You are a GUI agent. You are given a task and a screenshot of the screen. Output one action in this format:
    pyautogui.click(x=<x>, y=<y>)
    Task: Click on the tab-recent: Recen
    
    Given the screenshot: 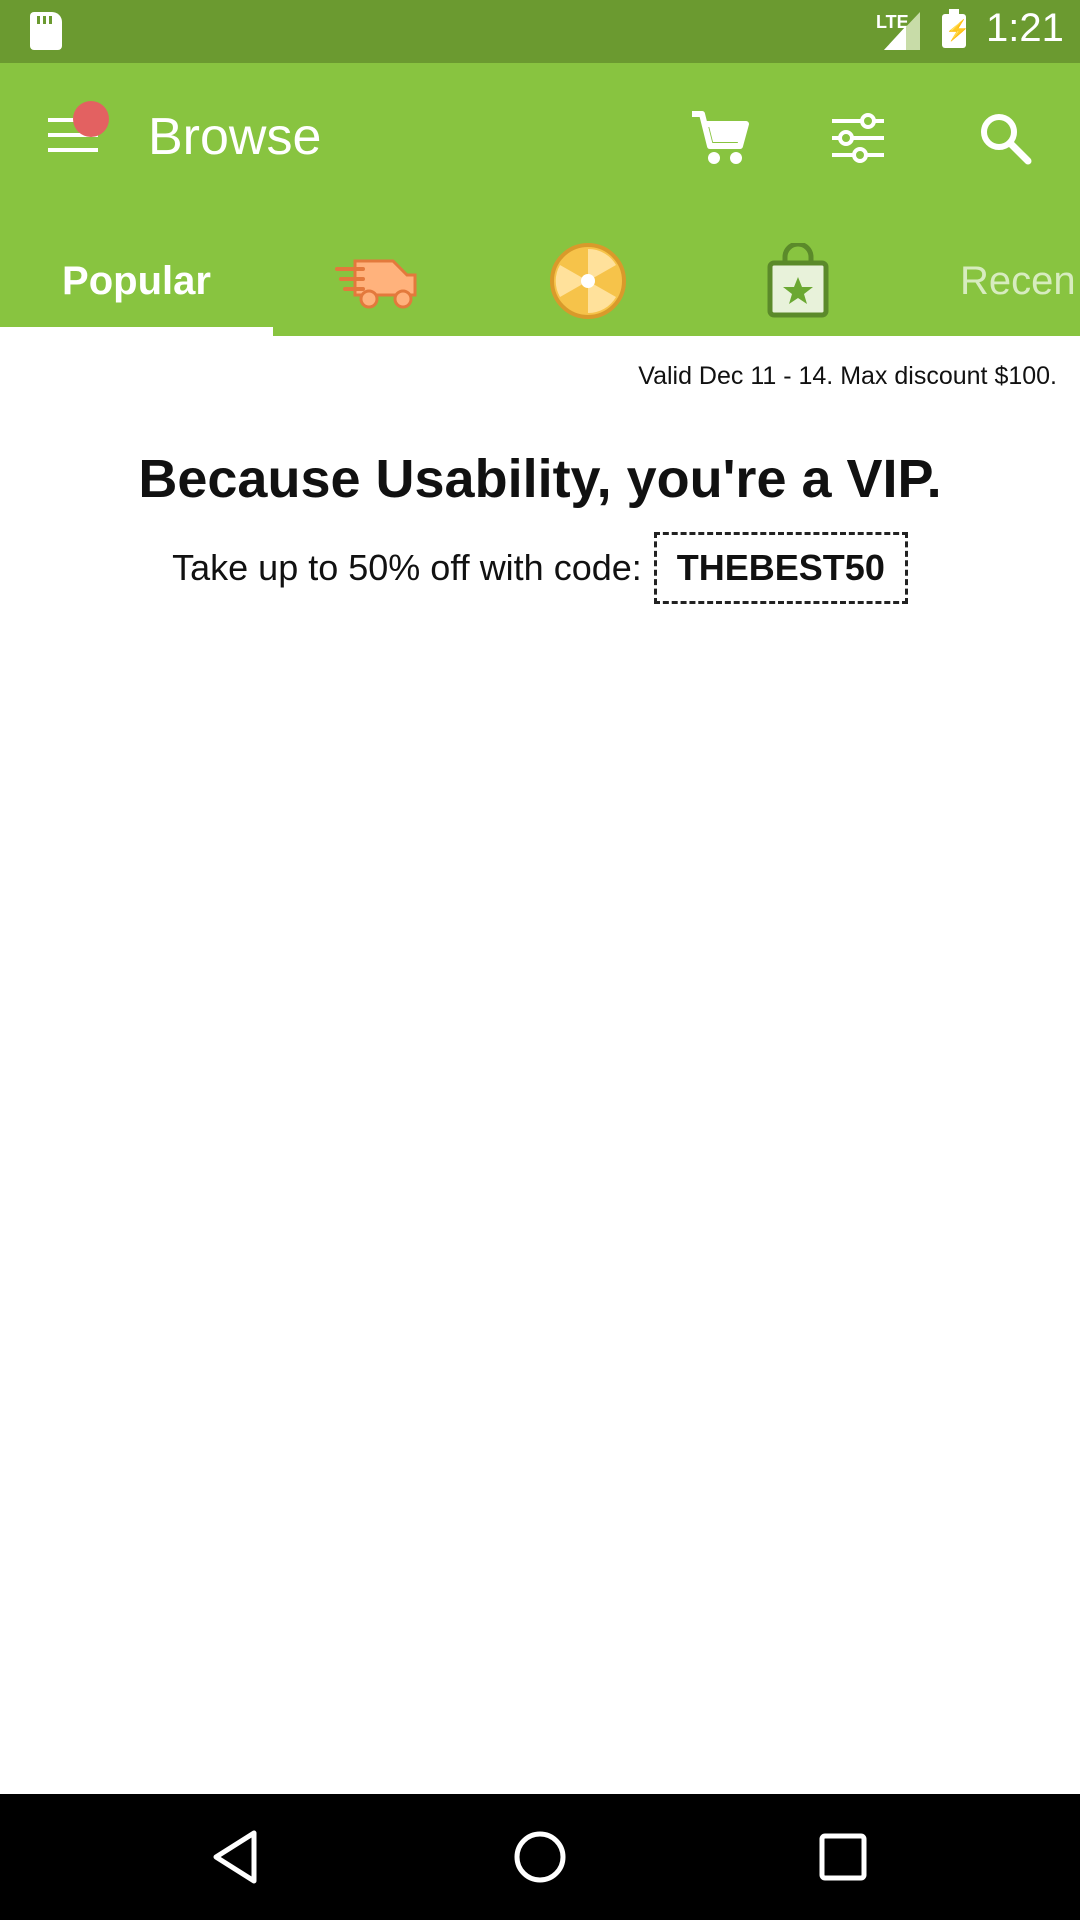 What is the action you would take?
    pyautogui.click(x=1020, y=281)
    